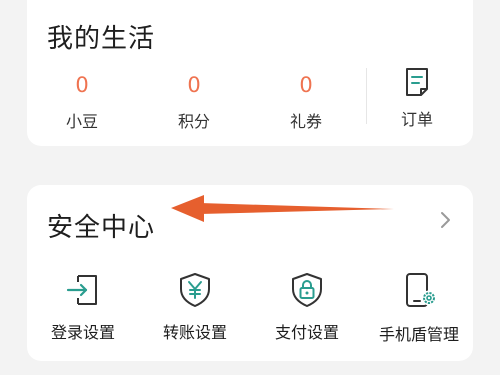 The height and width of the screenshot is (375, 500). Describe the element at coordinates (82, 85) in the screenshot. I see `stat-xiaodou-value: 0` at that location.